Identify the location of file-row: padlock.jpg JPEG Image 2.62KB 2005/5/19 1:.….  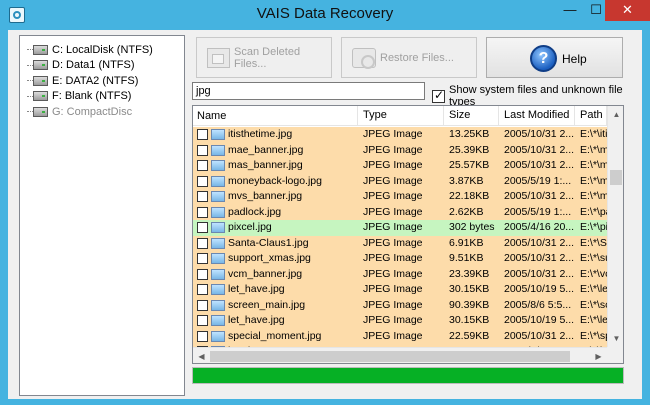
(400, 212).